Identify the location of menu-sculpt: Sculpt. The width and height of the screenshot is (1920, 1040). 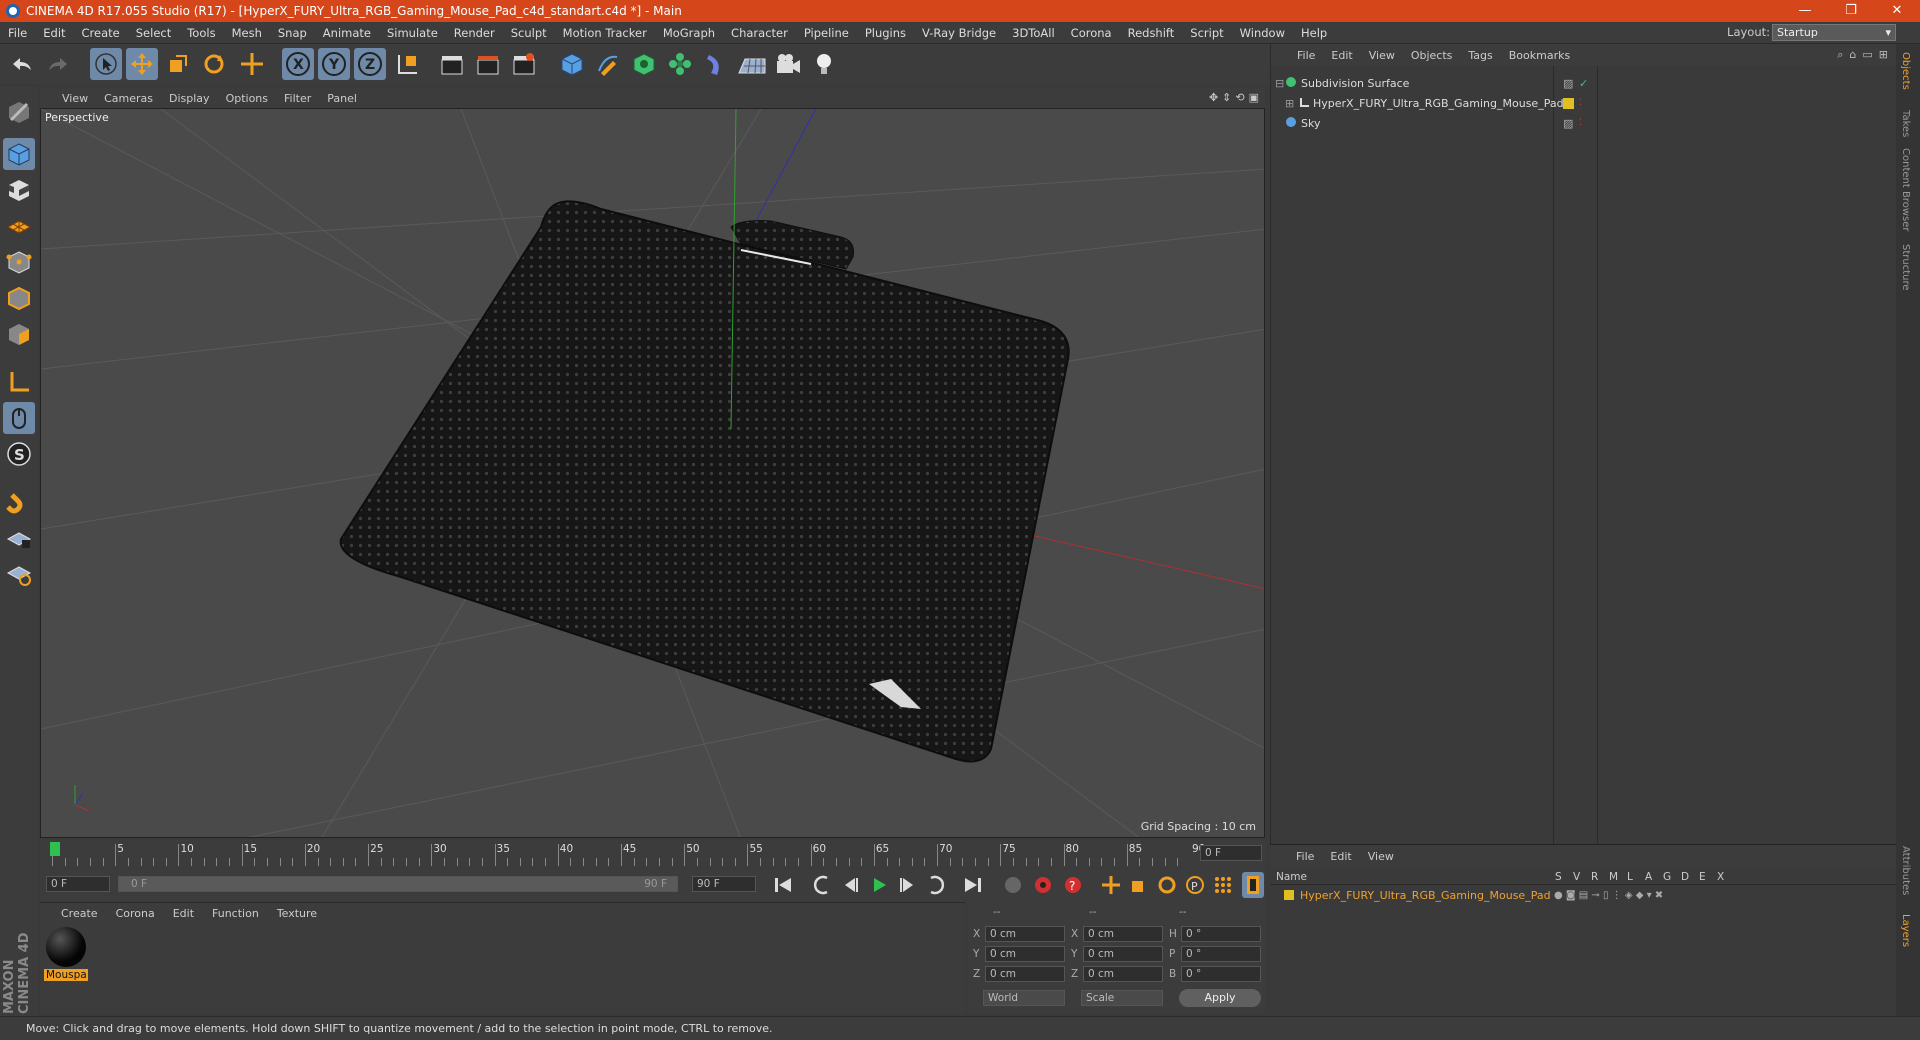
(529, 33).